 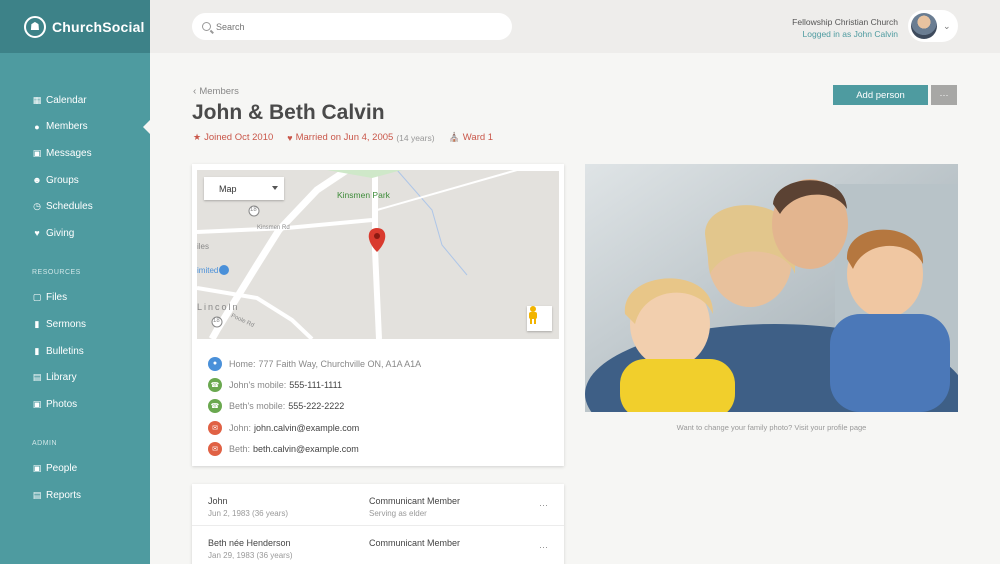 I want to click on search-box, so click(x=352, y=26).